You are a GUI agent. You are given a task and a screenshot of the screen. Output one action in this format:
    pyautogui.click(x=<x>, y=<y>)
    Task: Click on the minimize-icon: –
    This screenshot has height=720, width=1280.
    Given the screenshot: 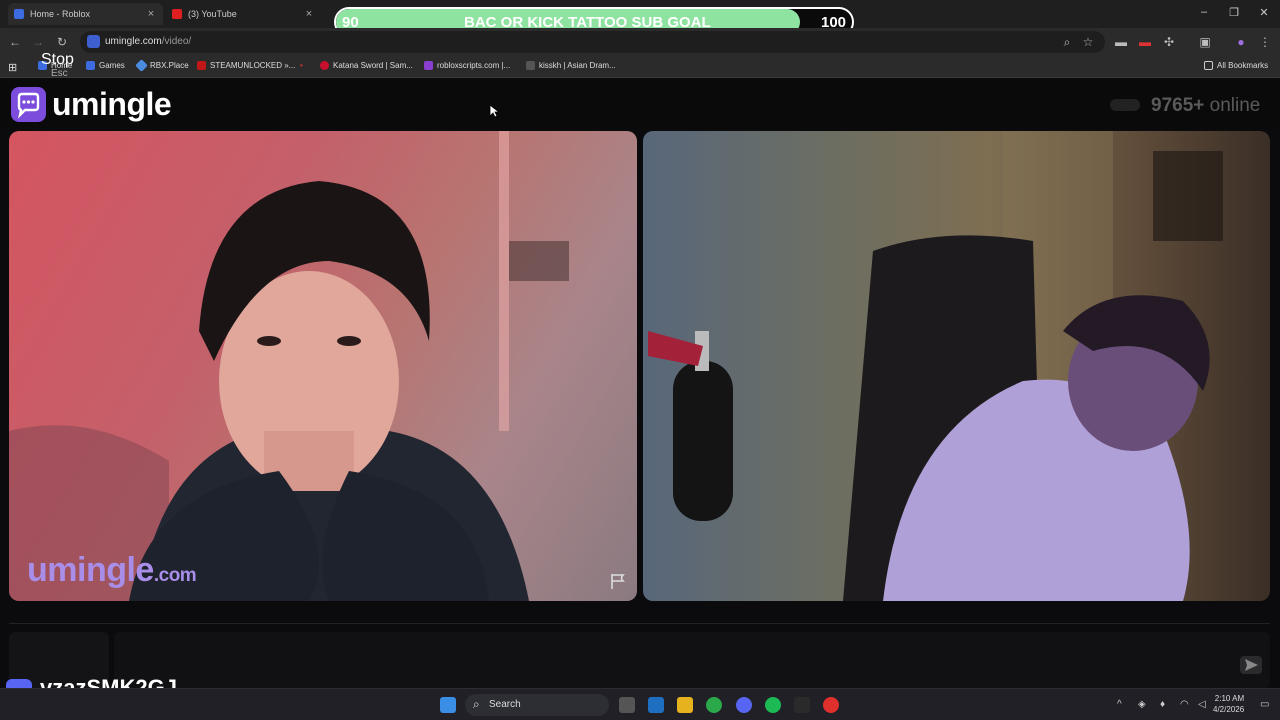 What is the action you would take?
    pyautogui.click(x=1204, y=12)
    